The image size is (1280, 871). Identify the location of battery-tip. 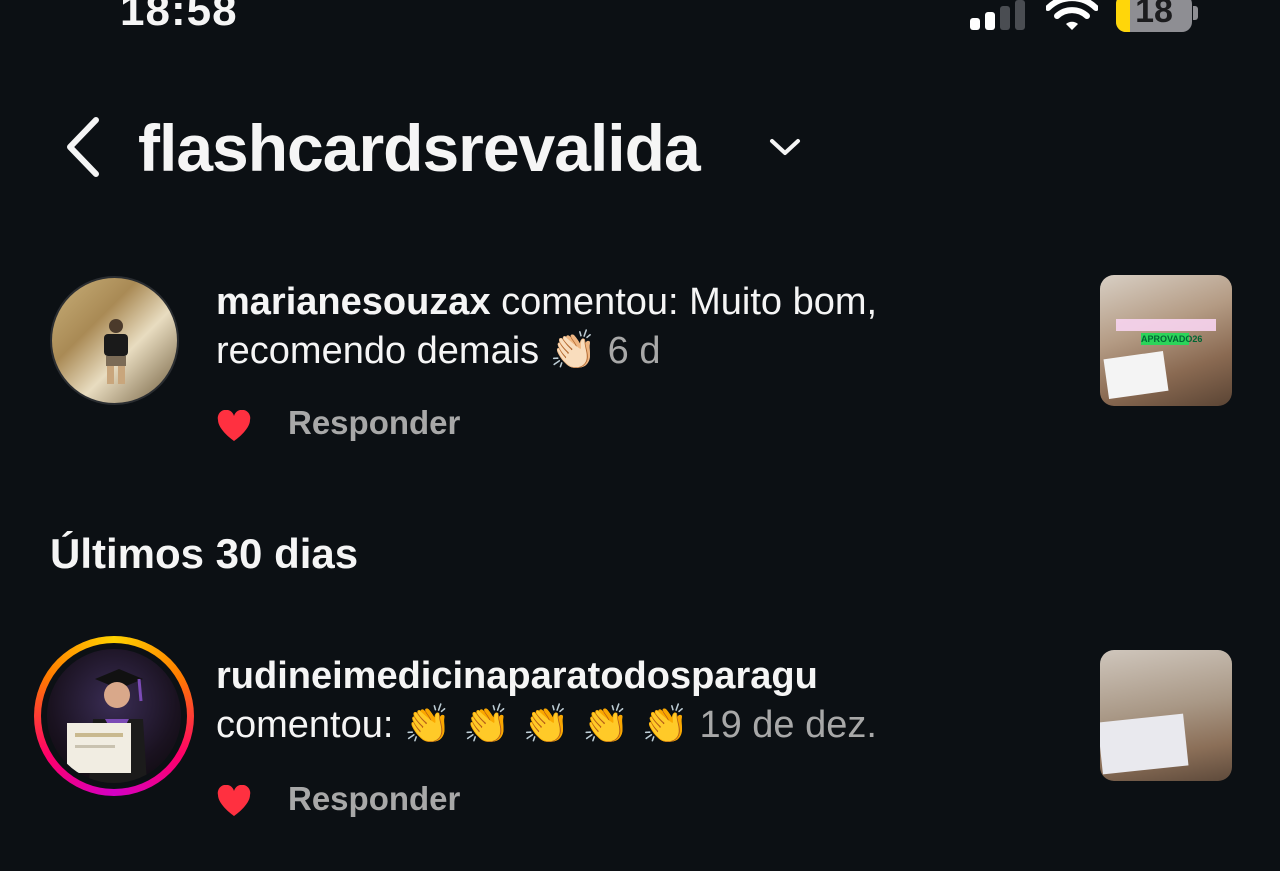
(1195, 13).